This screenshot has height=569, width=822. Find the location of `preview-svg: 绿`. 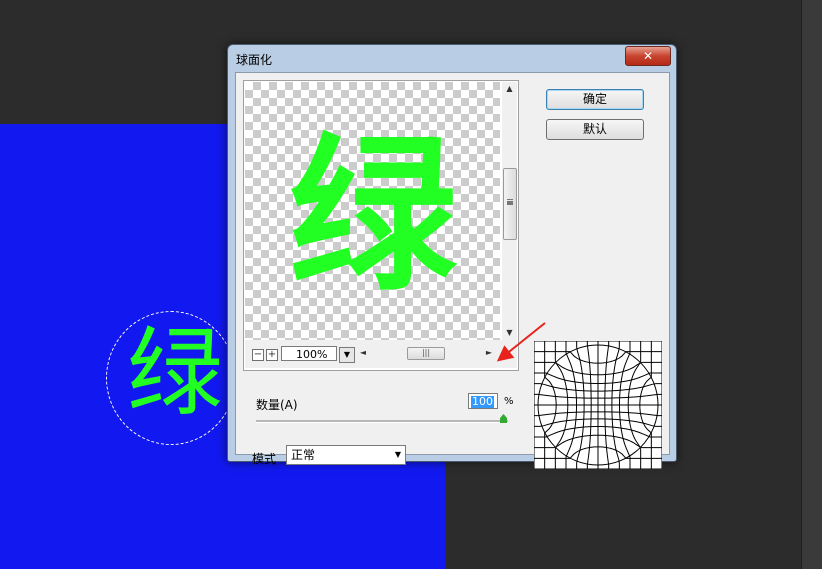

preview-svg: 绿 is located at coordinates (373, 216).